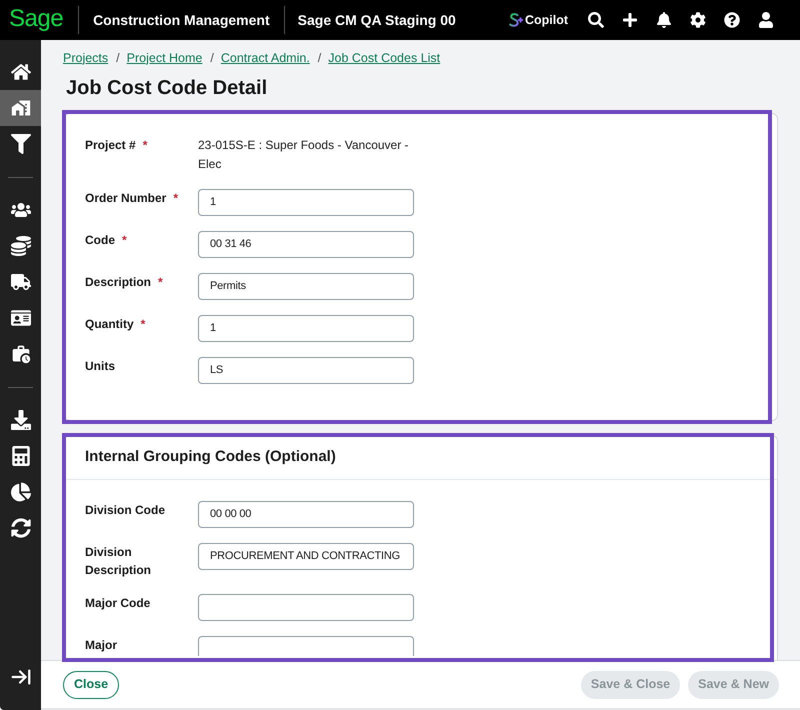 The width and height of the screenshot is (800, 710). Describe the element at coordinates (167, 88) in the screenshot. I see `page-title: Job Cost Code Detail` at that location.